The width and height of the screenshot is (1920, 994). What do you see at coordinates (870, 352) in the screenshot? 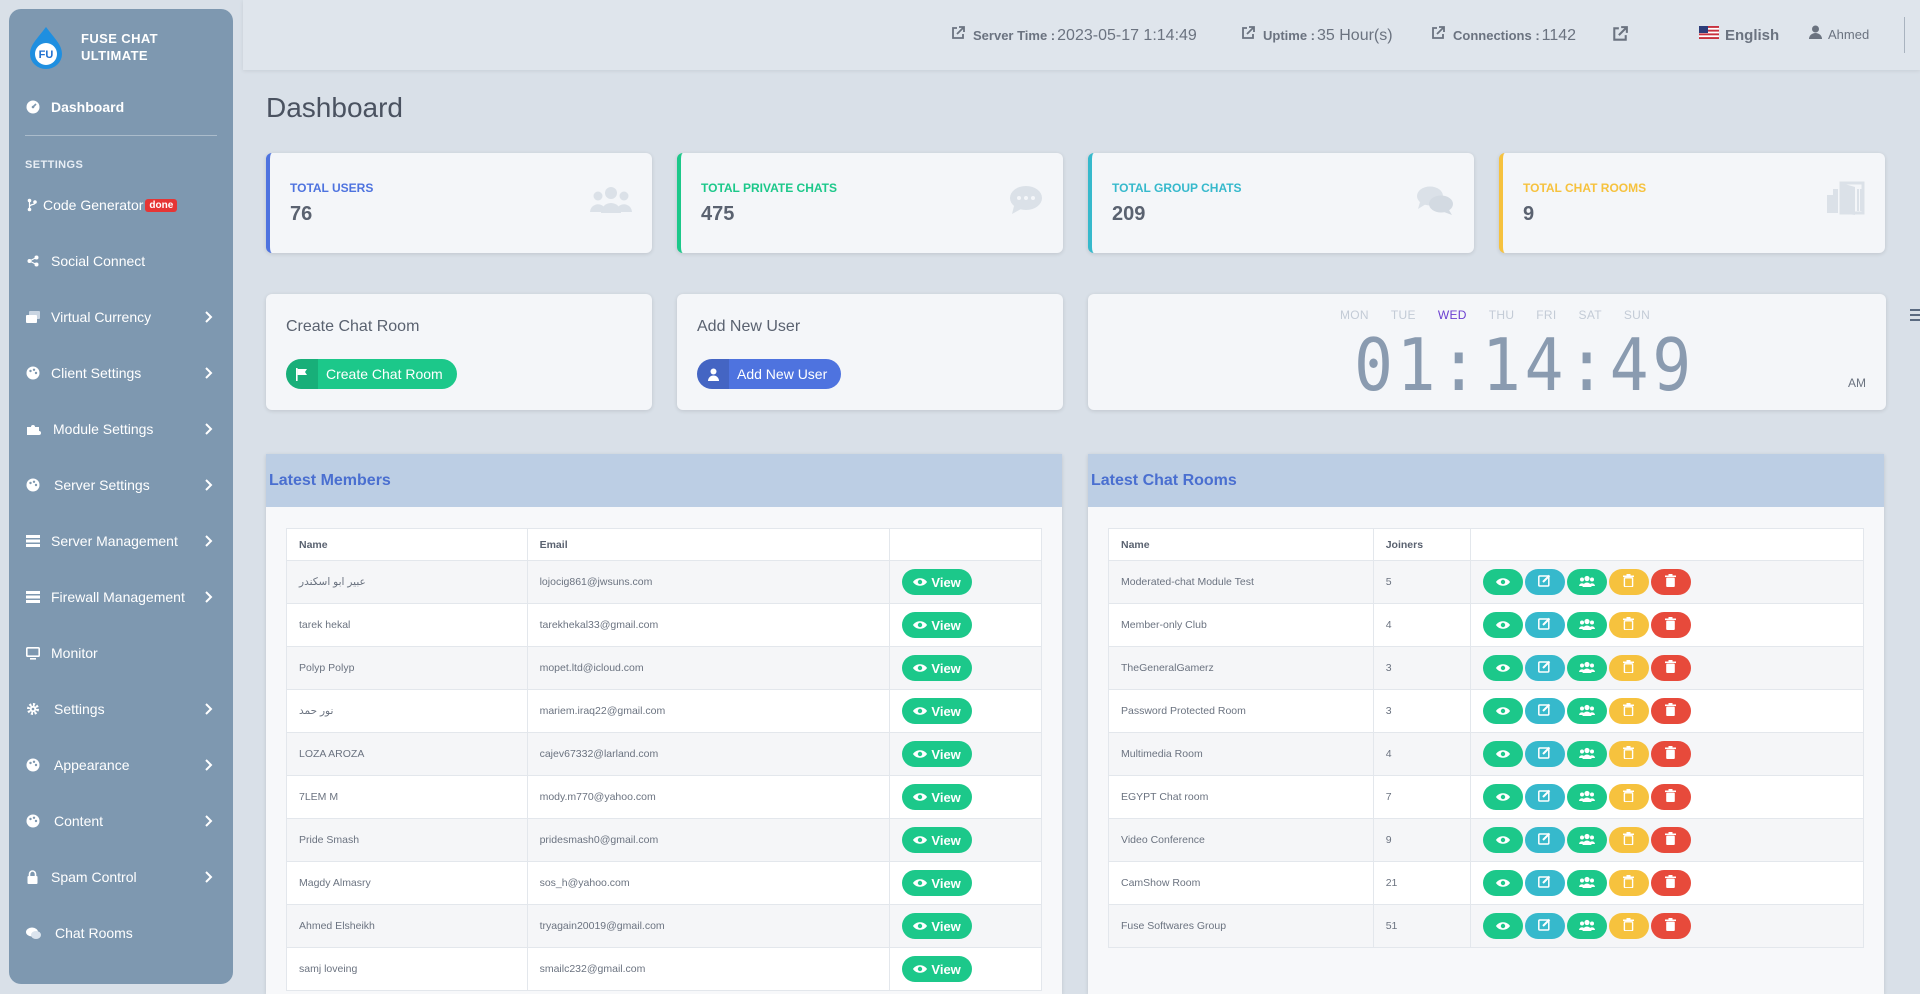
I see `add-new-user-card: Add New User Add New User` at bounding box center [870, 352].